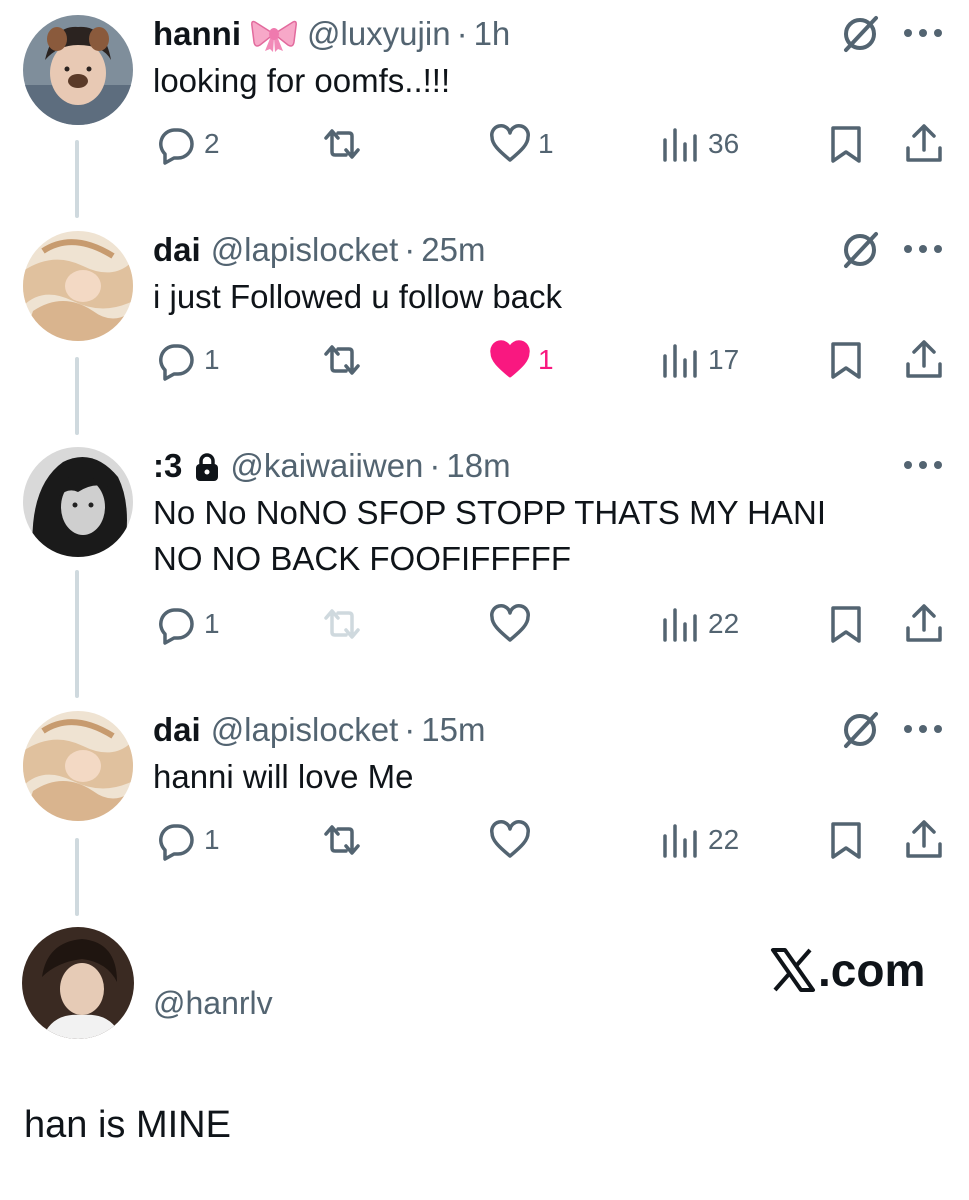  Describe the element at coordinates (212, 143) in the screenshot. I see `reply-count: 2` at that location.